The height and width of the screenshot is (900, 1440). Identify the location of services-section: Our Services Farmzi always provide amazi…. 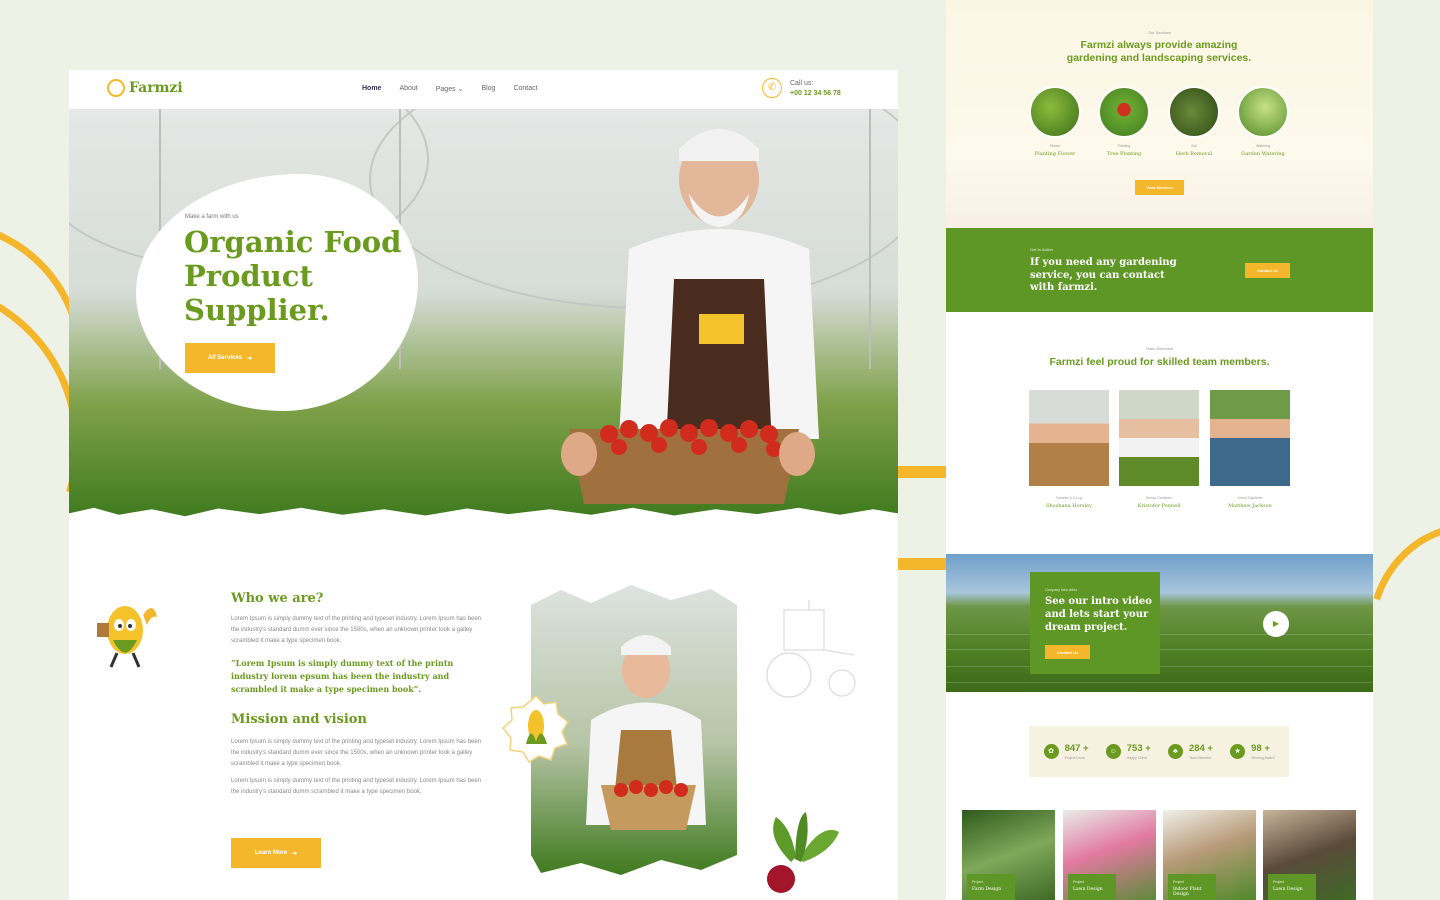
(1159, 114).